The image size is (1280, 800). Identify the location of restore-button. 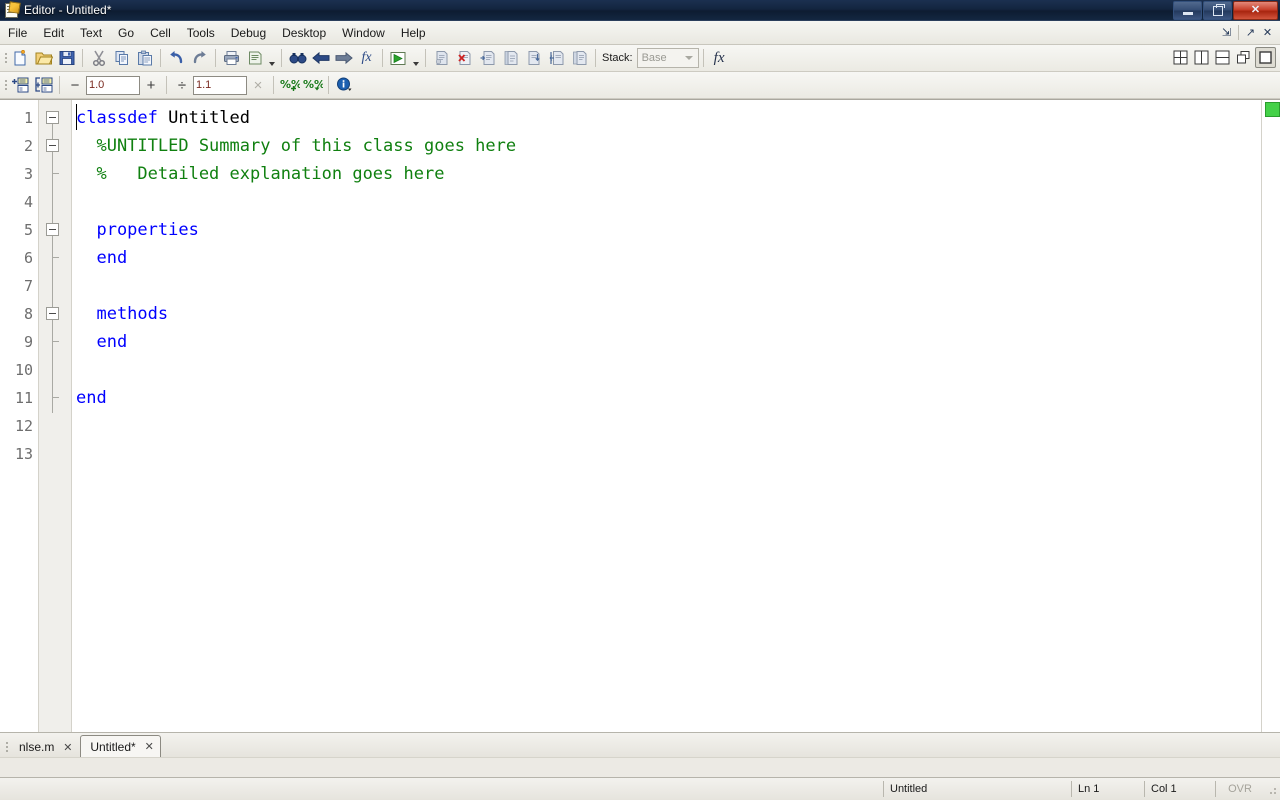
(1217, 10).